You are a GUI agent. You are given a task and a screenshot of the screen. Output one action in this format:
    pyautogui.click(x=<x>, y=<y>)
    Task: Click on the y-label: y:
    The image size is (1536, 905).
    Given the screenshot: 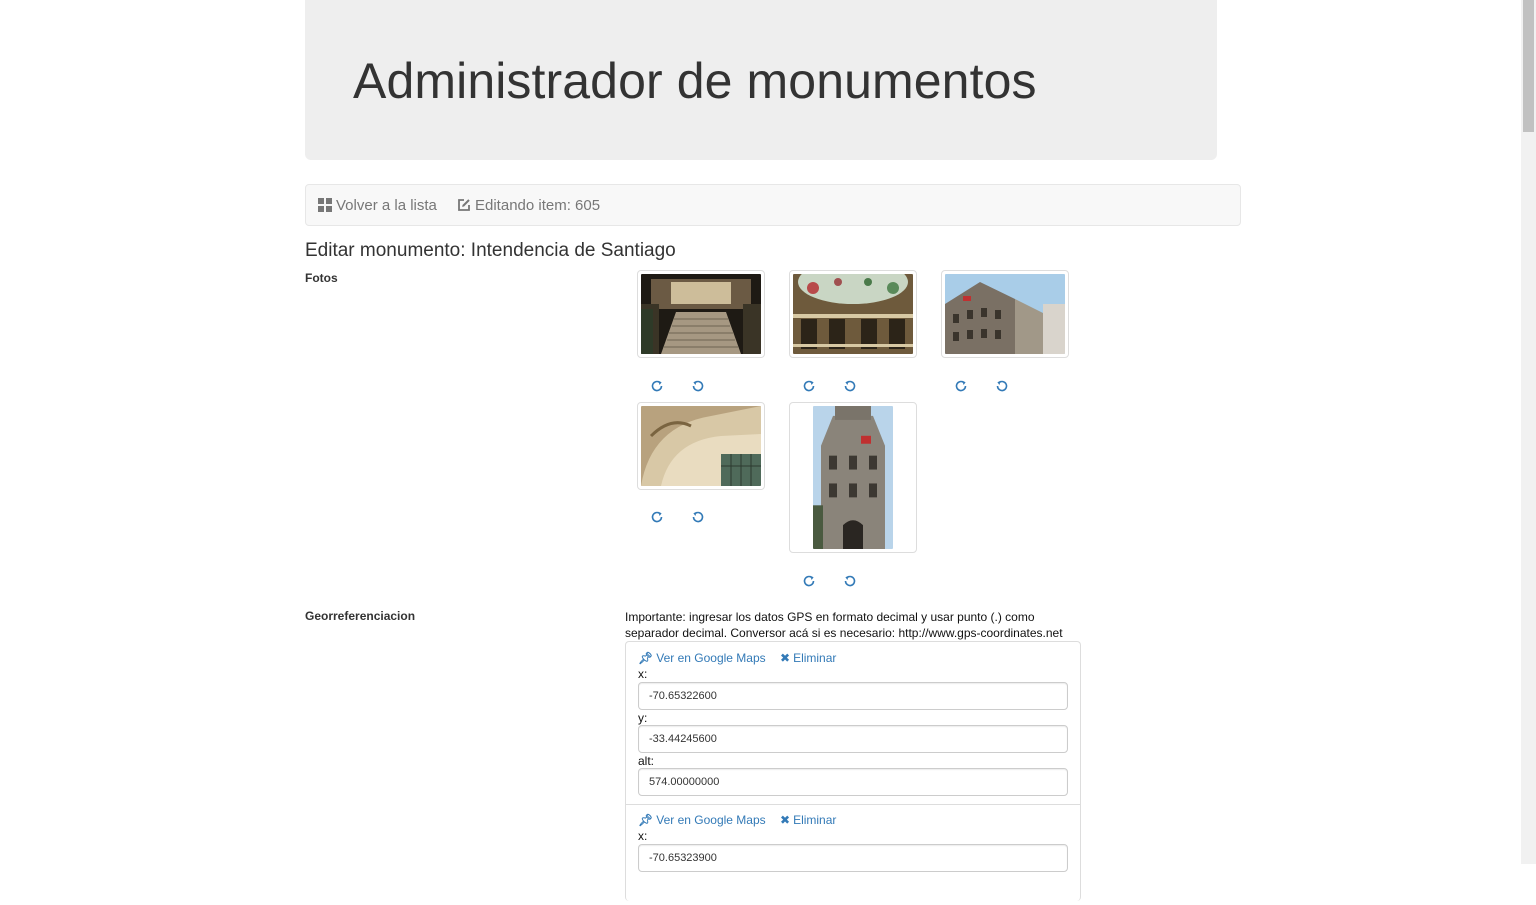 What is the action you would take?
    pyautogui.click(x=643, y=718)
    